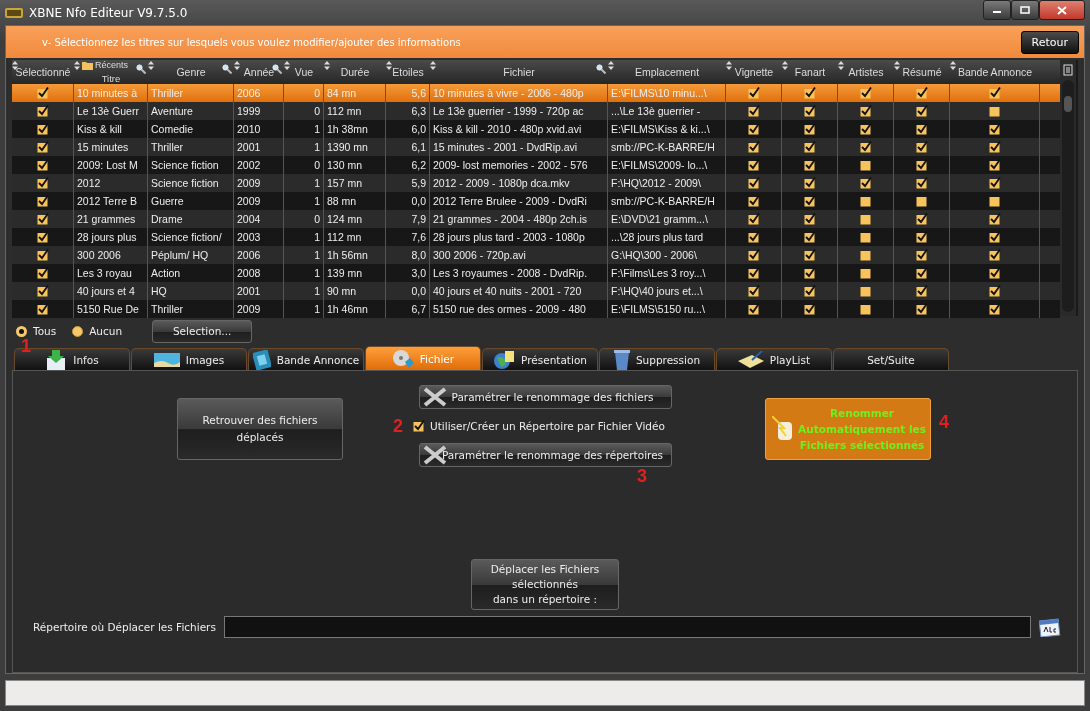  Describe the element at coordinates (97, 331) in the screenshot. I see `radio-button: Aucun` at that location.